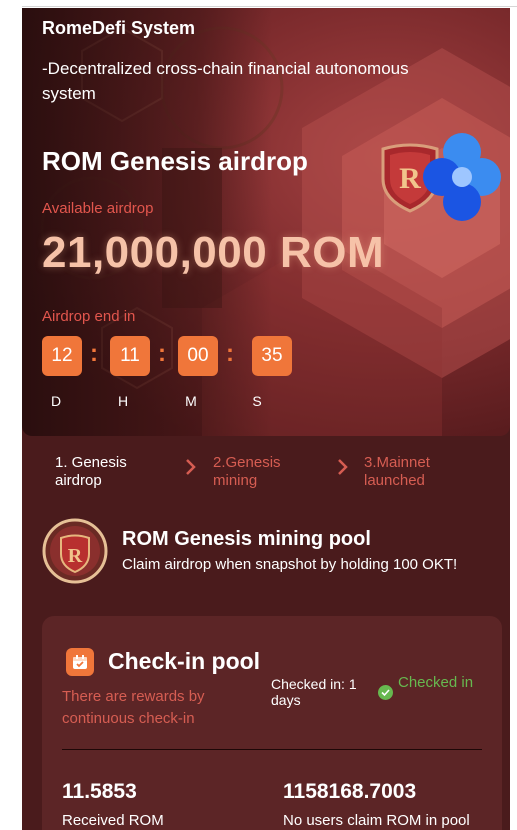 Image resolution: width=517 pixels, height=830 pixels. What do you see at coordinates (98, 208) in the screenshot?
I see `available-airdrop-label: Available airdrop` at bounding box center [98, 208].